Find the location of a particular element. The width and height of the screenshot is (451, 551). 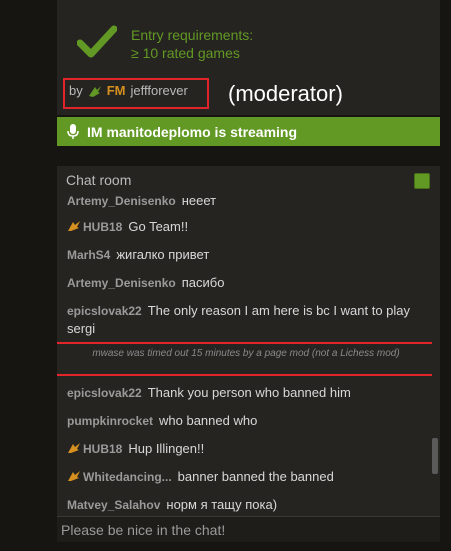

moderator-annotation: (moderator) is located at coordinates (285, 93).